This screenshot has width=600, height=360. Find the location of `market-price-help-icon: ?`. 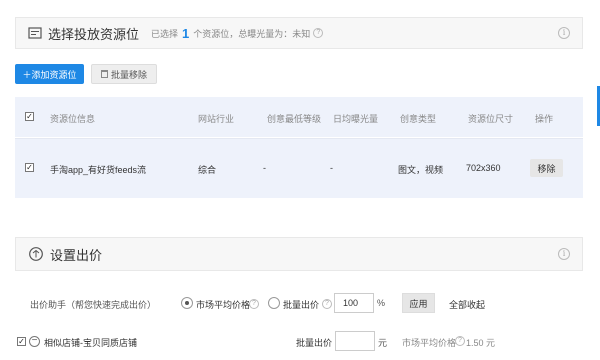

market-price-help-icon: ? is located at coordinates (254, 304).